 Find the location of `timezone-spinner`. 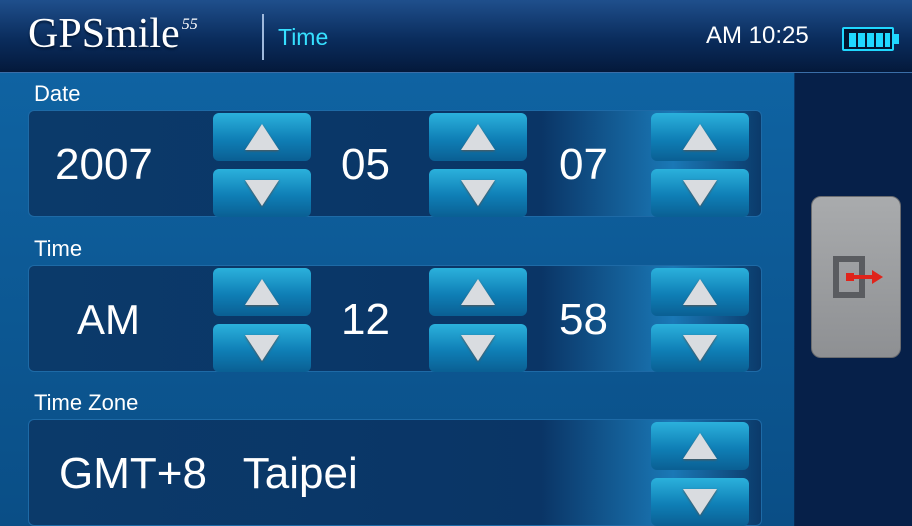

timezone-spinner is located at coordinates (700, 474).